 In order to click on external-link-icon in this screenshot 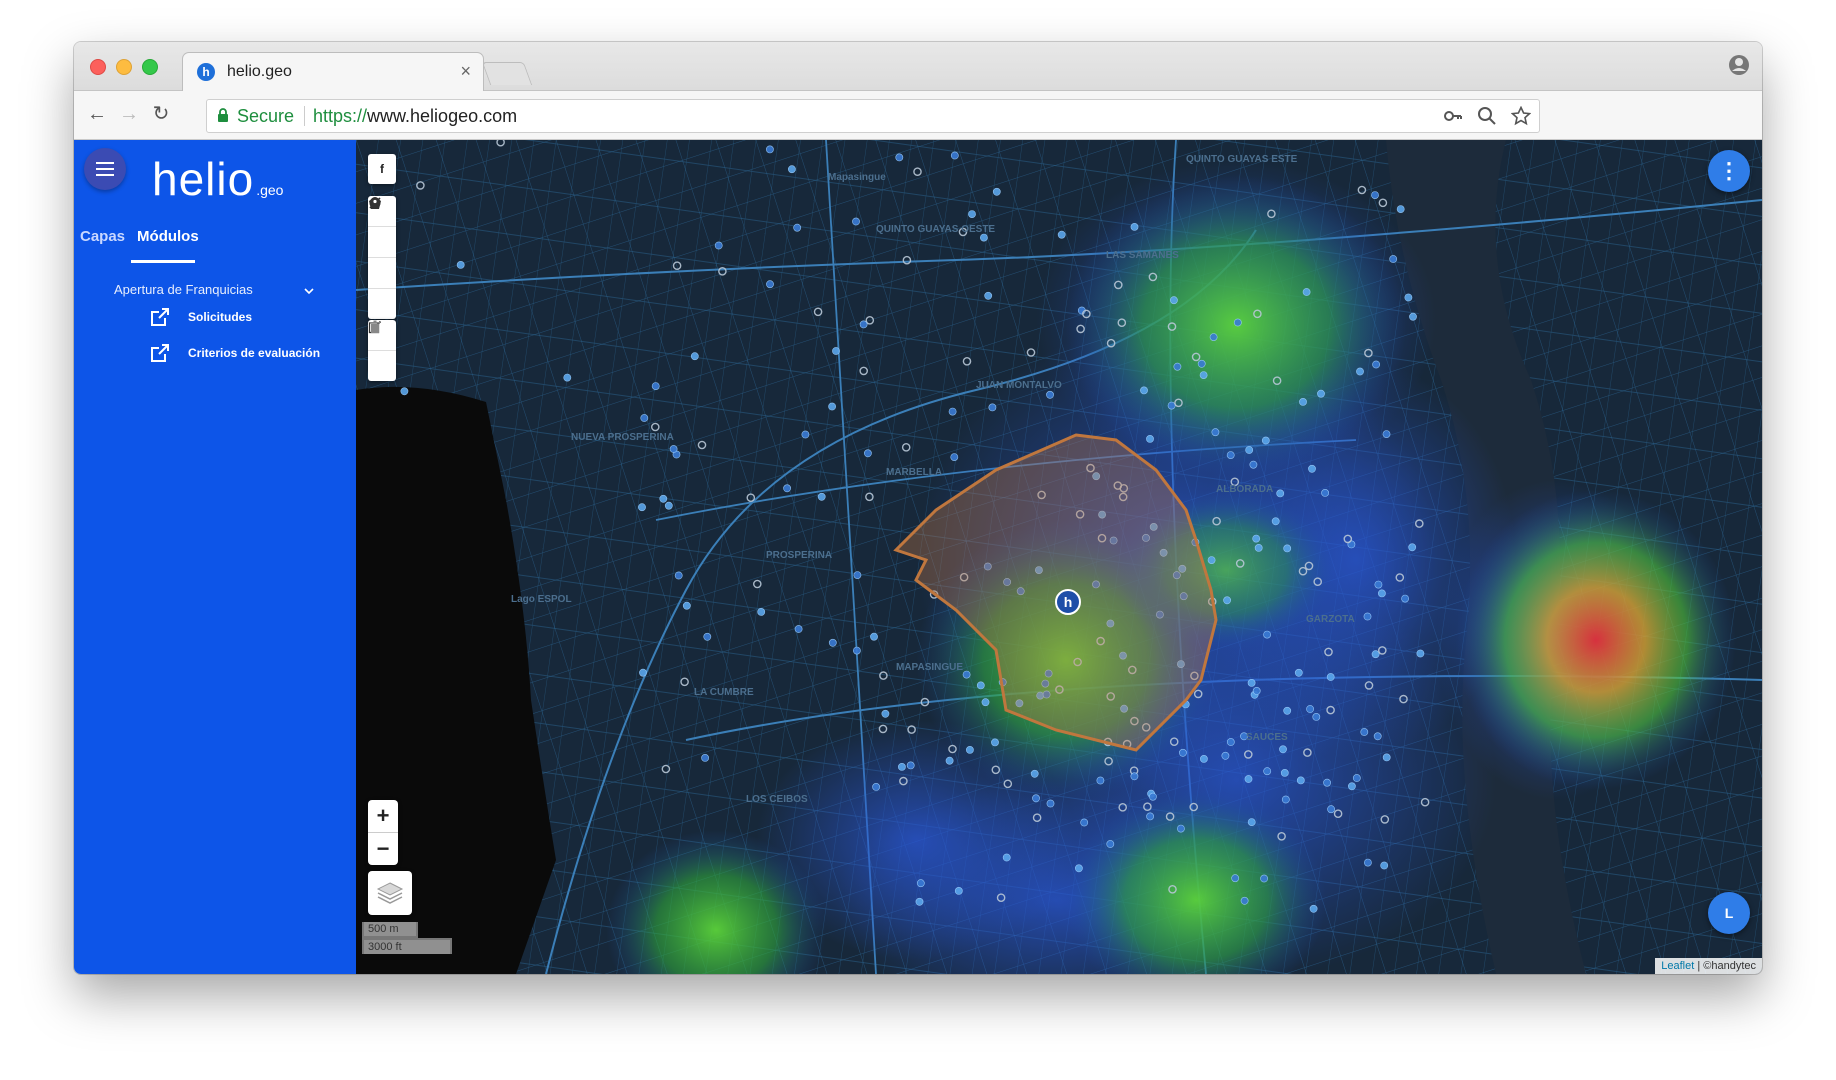, I will do `click(160, 353)`.